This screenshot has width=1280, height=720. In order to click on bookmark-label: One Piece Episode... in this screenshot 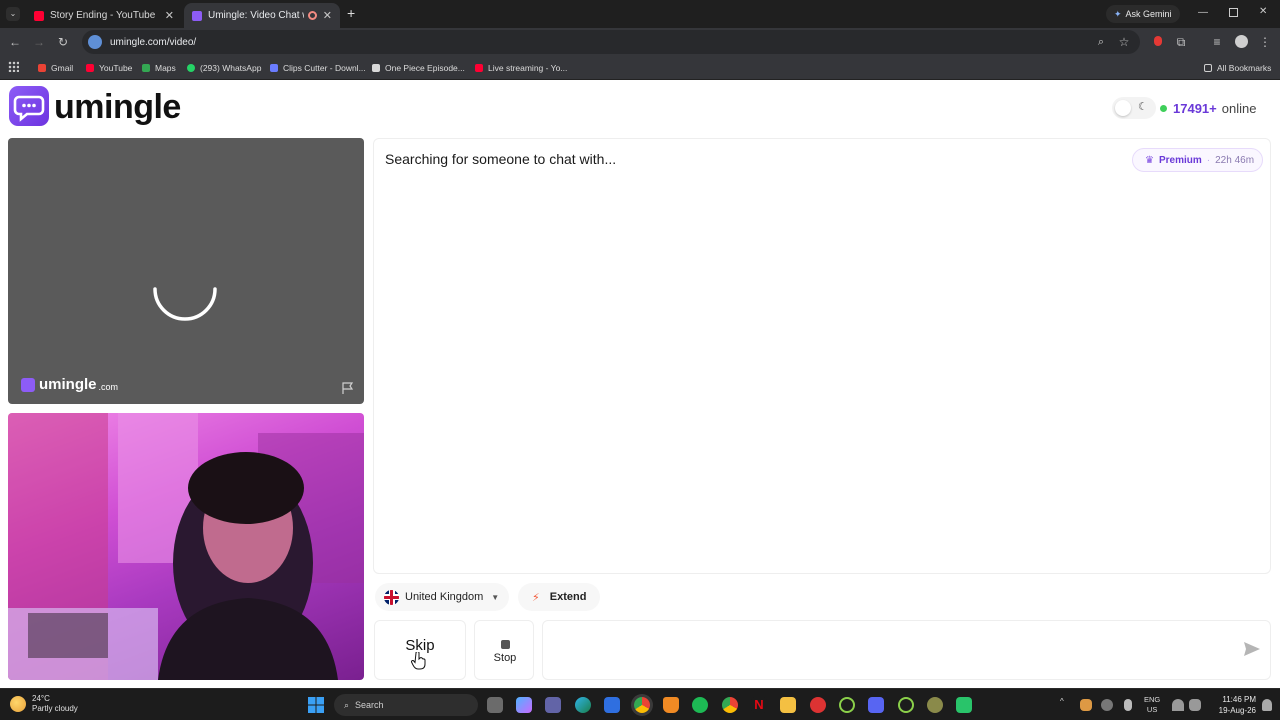, I will do `click(425, 68)`.